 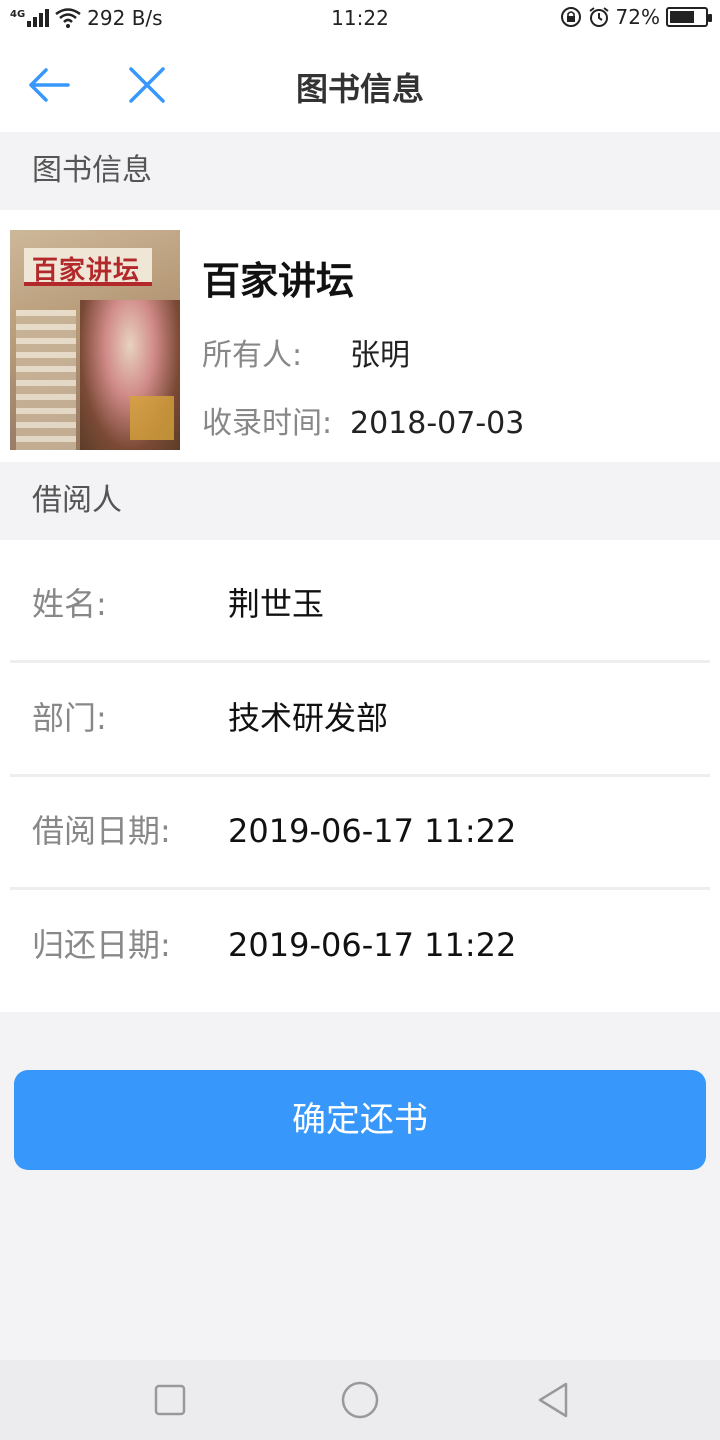 I want to click on borrow-date-value: 2019-06-17 11:22, so click(x=372, y=831).